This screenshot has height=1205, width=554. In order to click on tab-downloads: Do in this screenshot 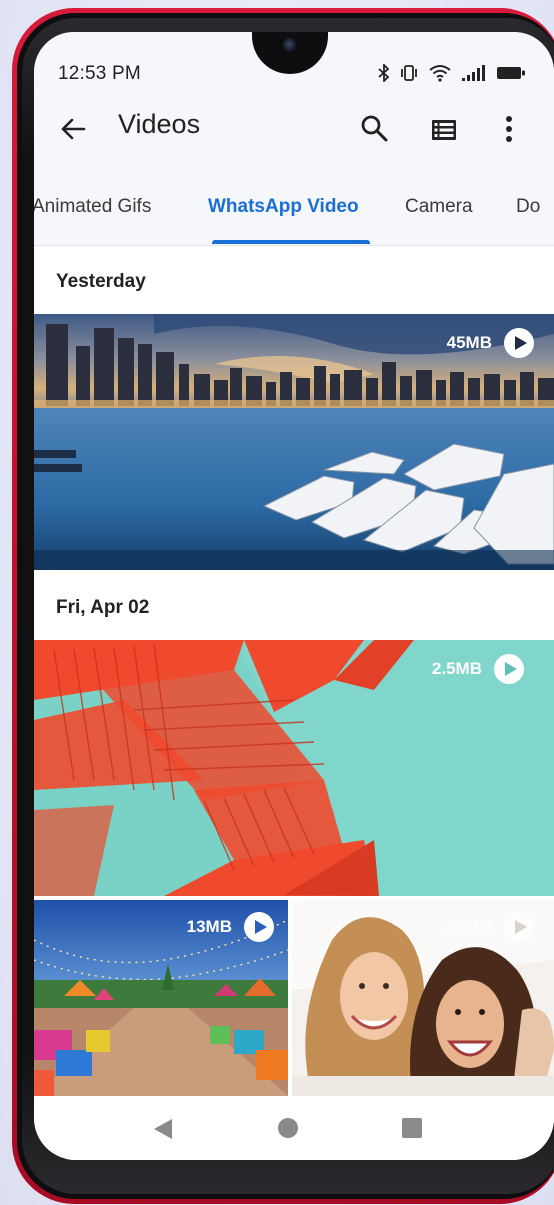, I will do `click(528, 207)`.